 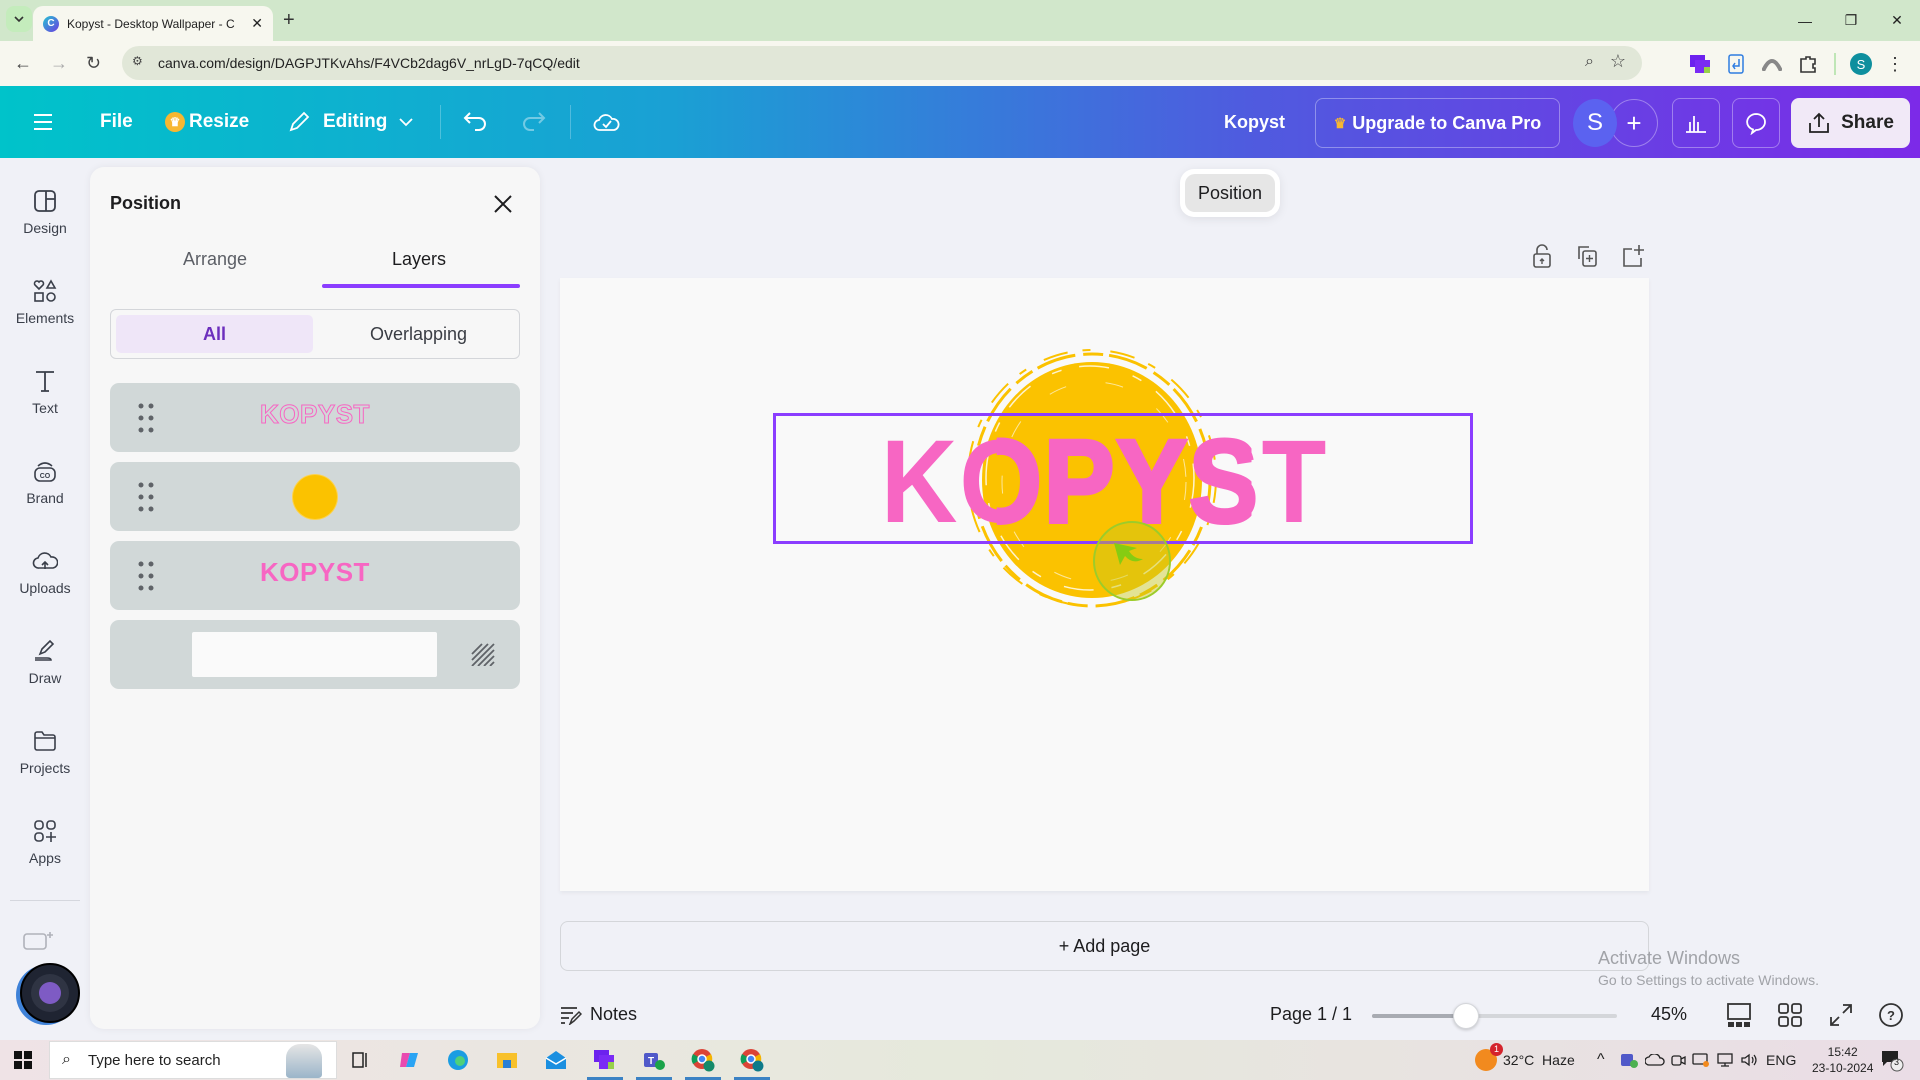 I want to click on lock-page-icon, so click(x=1542, y=256).